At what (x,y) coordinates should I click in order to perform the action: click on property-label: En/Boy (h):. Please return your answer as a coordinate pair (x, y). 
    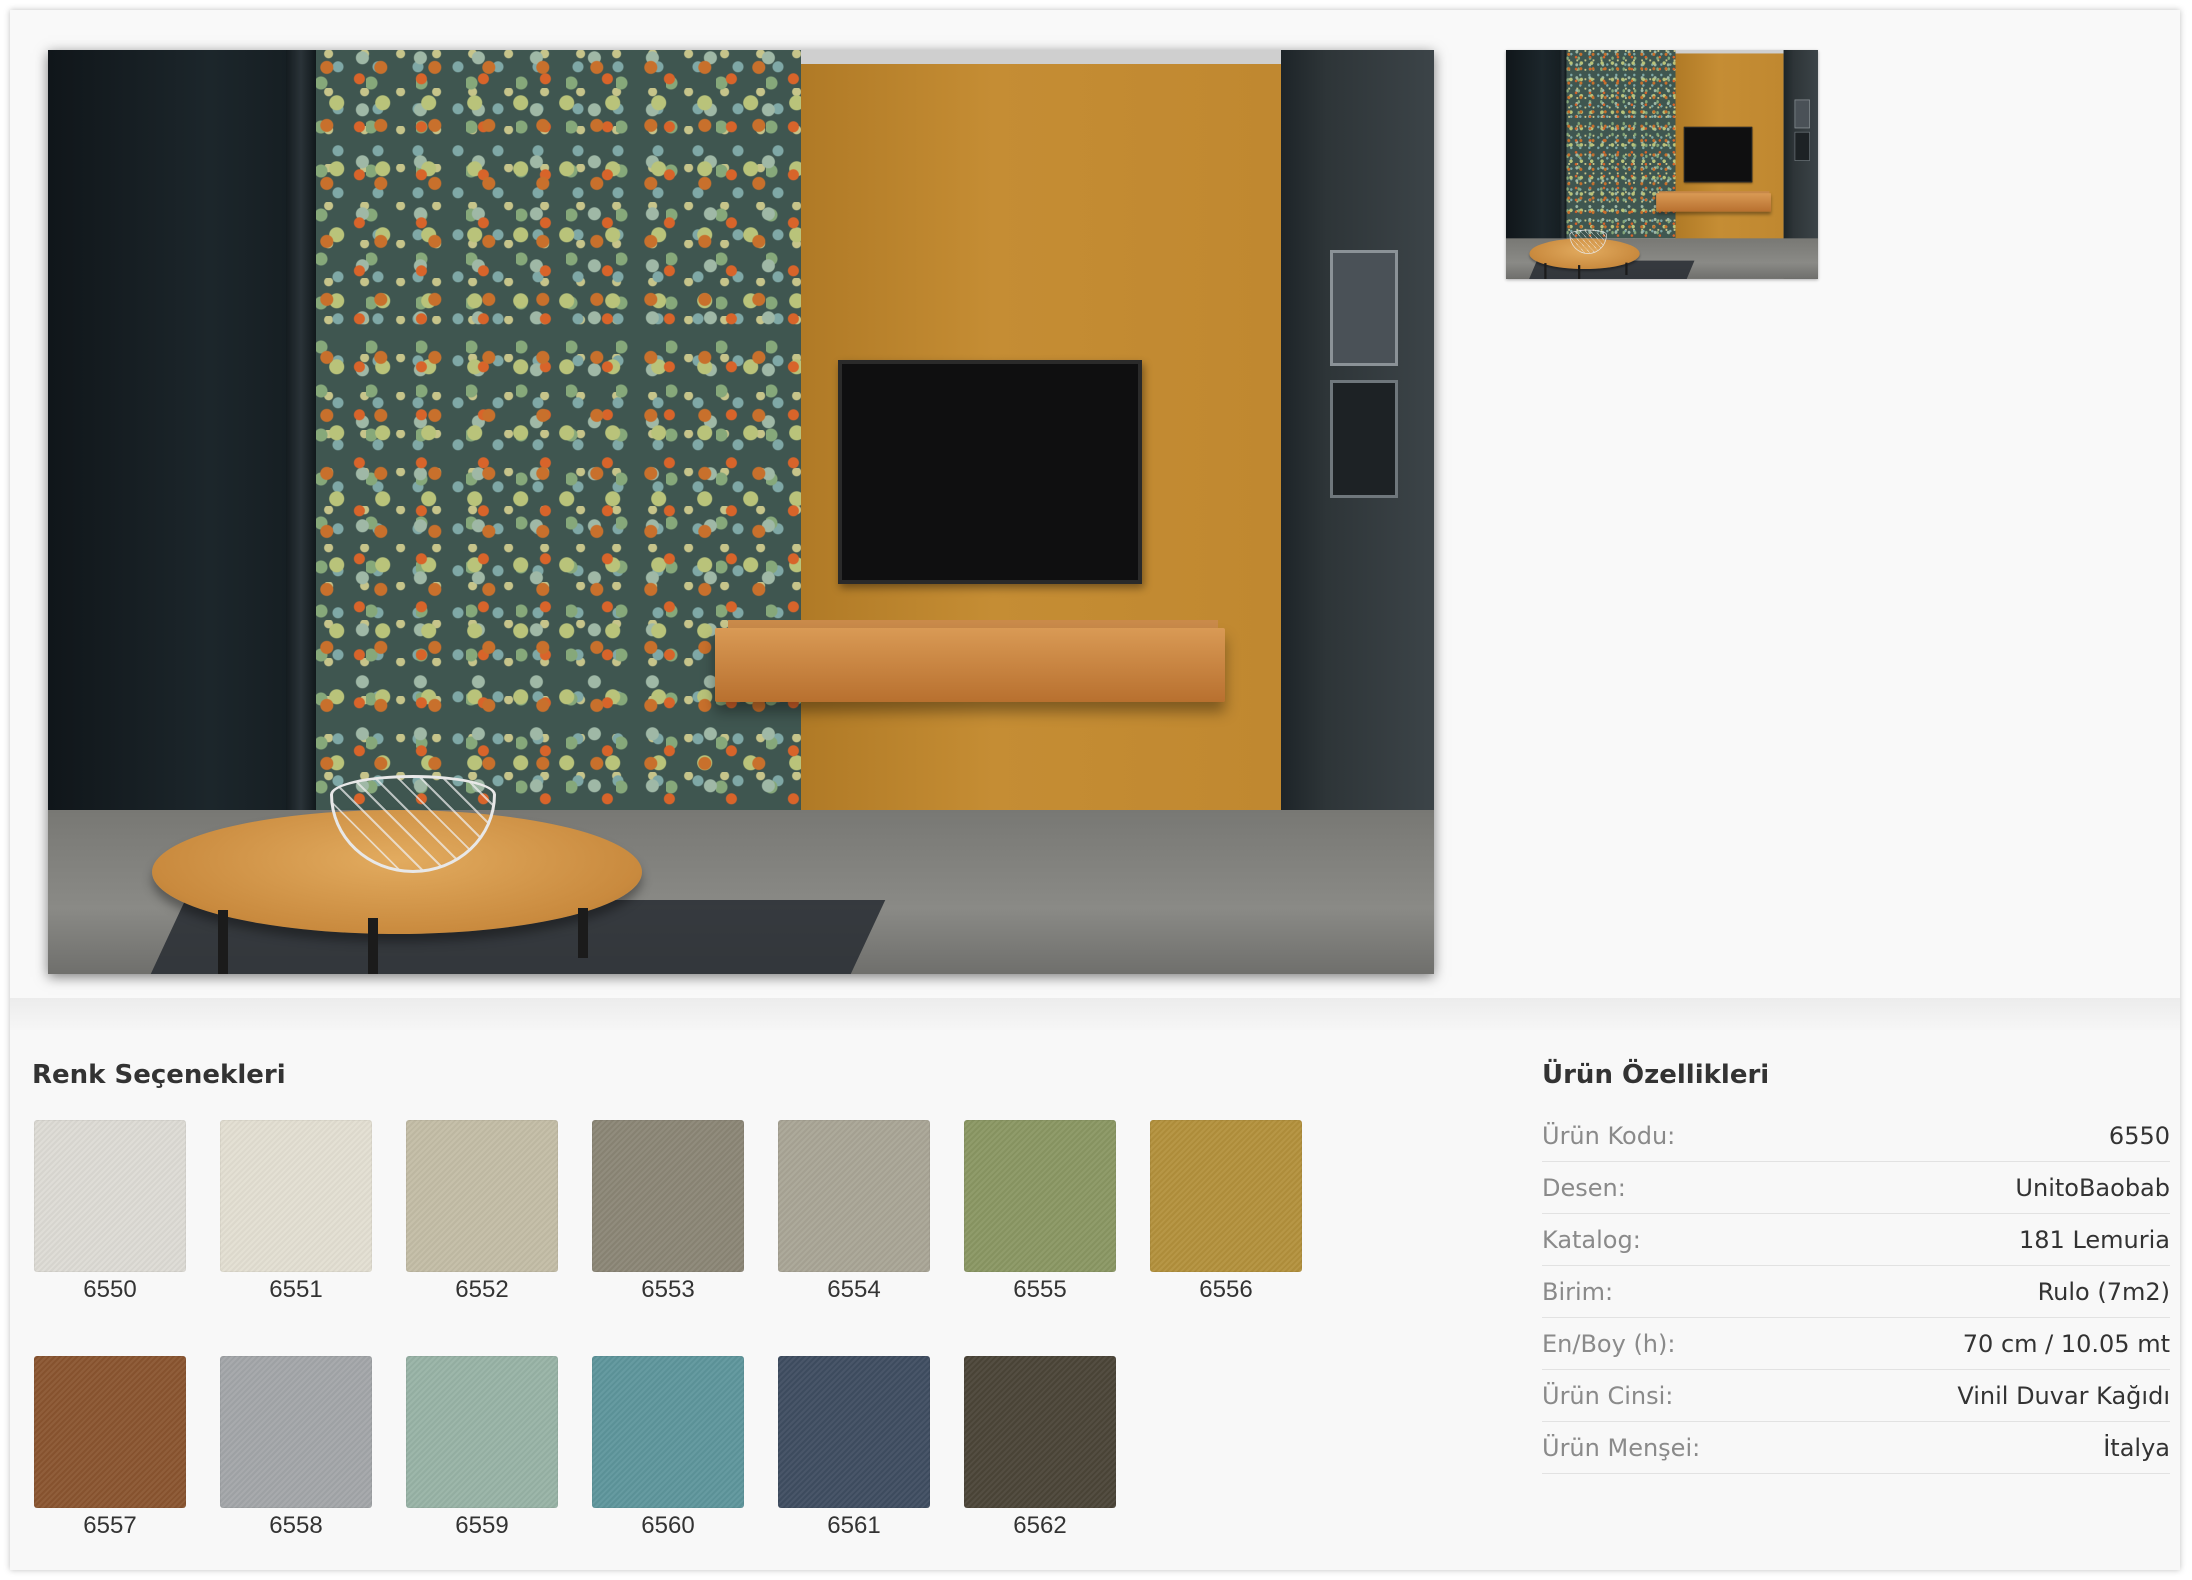
    Looking at the image, I should click on (1609, 1343).